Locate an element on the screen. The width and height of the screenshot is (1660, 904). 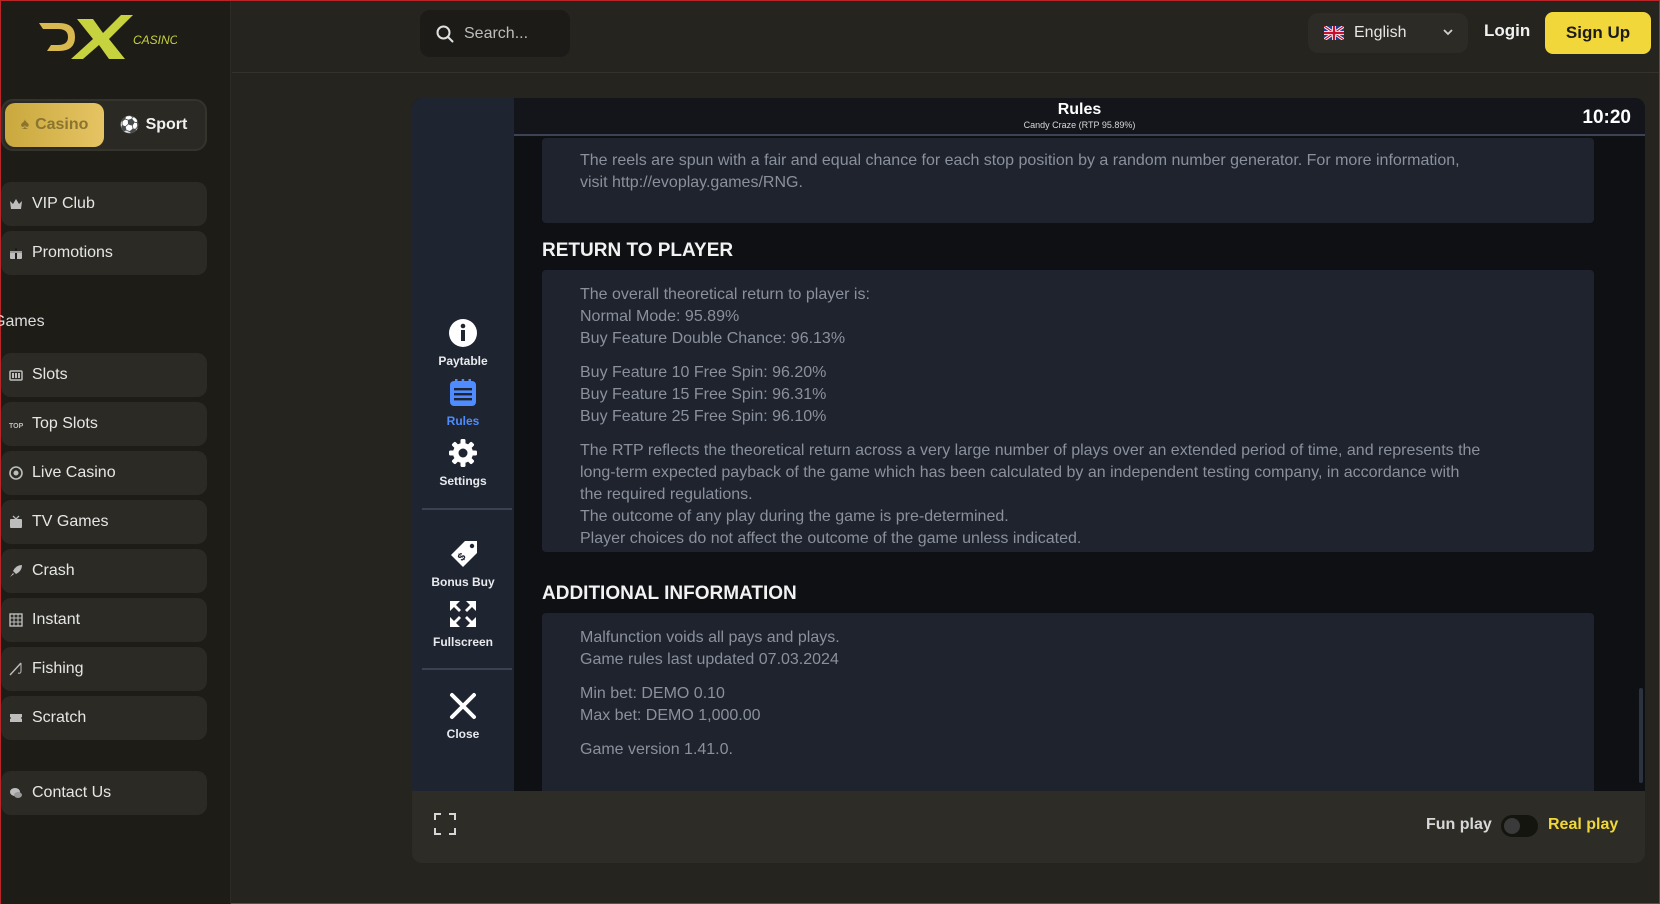
tv-icon is located at coordinates (16, 522).